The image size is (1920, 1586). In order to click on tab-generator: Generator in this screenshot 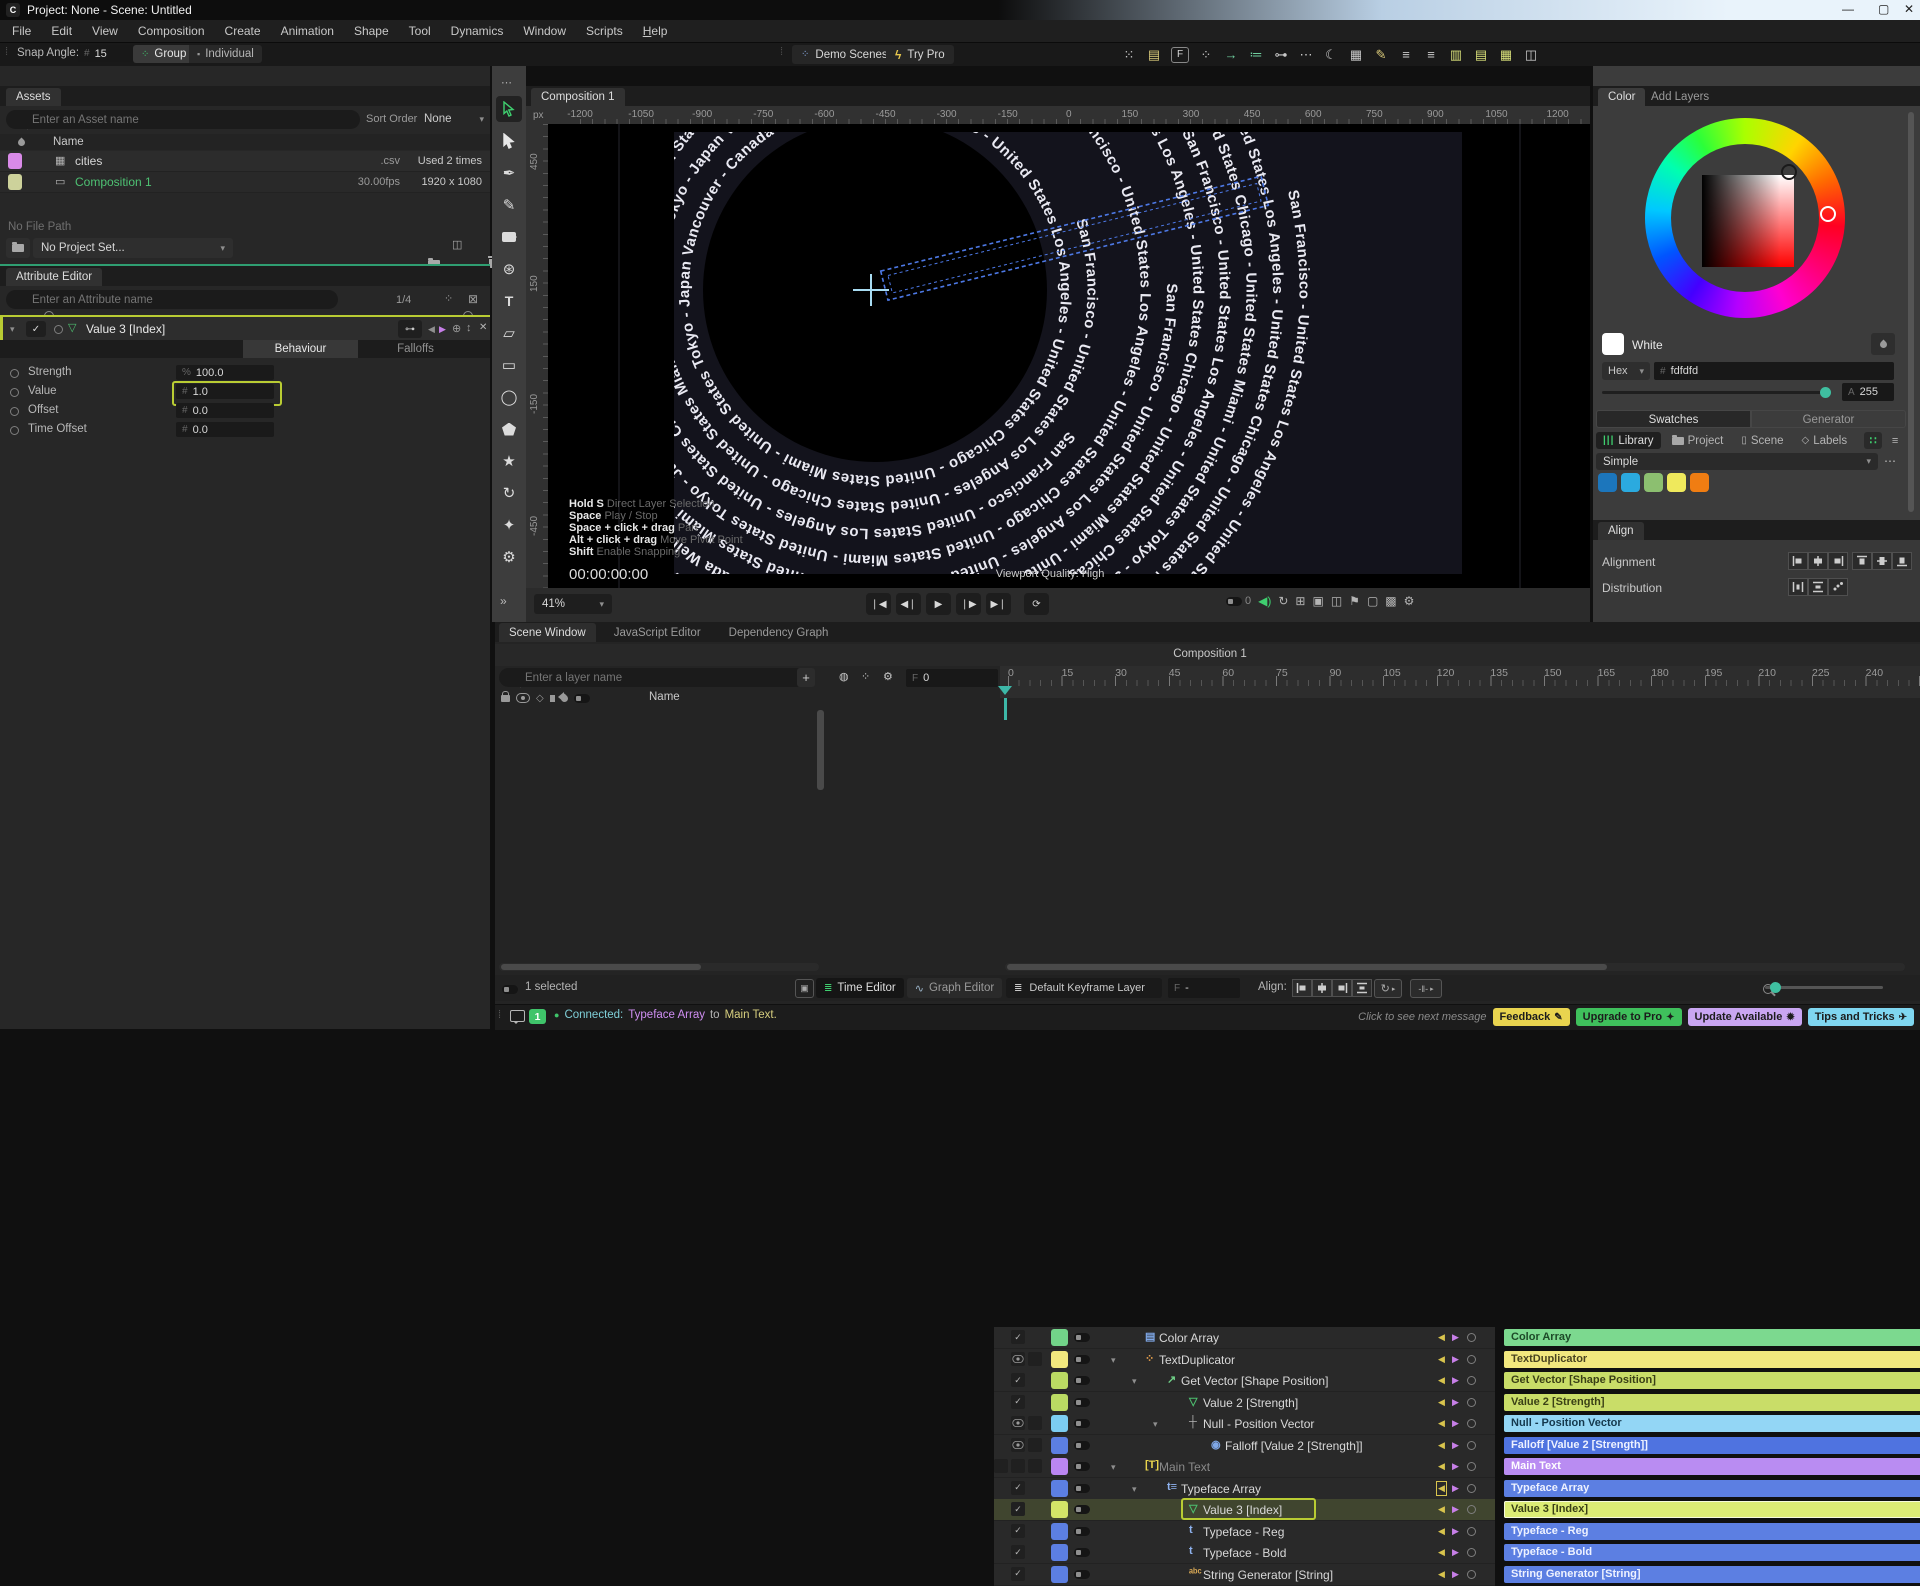, I will do `click(1828, 419)`.